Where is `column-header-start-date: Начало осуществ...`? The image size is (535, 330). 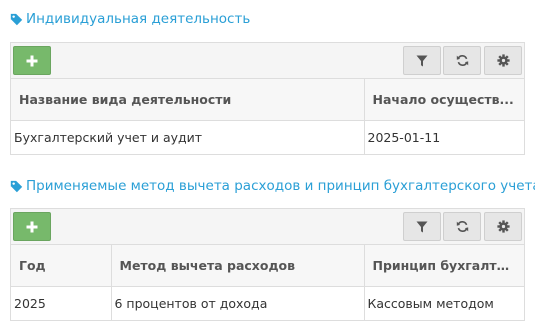 column-header-start-date: Начало осуществ... is located at coordinates (444, 100).